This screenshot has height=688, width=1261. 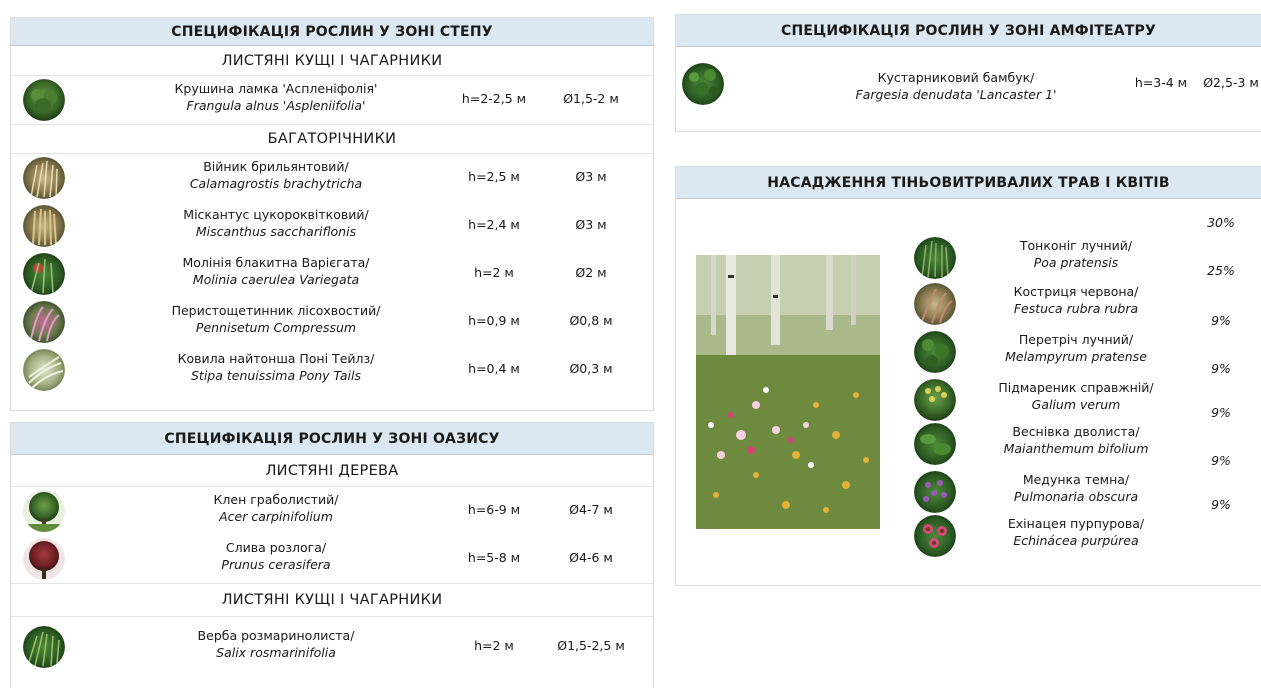 What do you see at coordinates (276, 556) in the screenshot?
I see `plant-names: Слива розлога/ Prunus cerasifera` at bounding box center [276, 556].